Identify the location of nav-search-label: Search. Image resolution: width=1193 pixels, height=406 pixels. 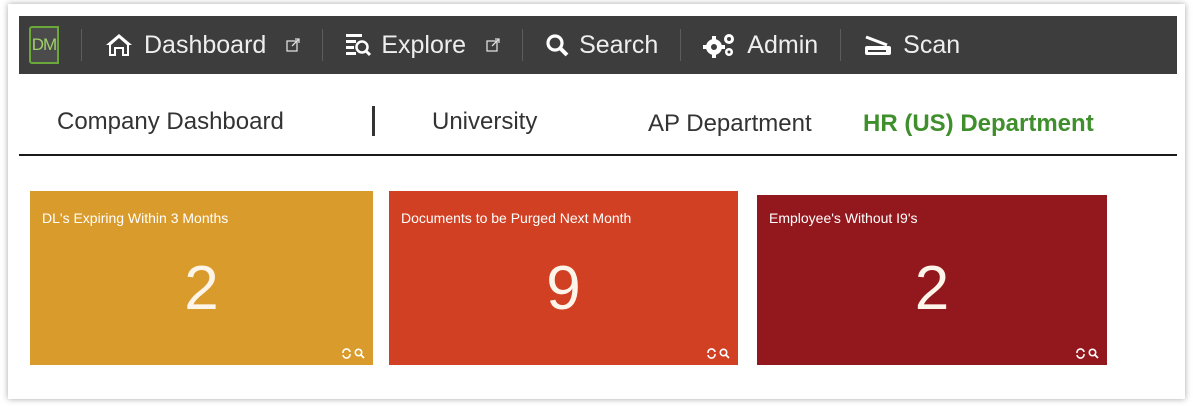
(619, 44).